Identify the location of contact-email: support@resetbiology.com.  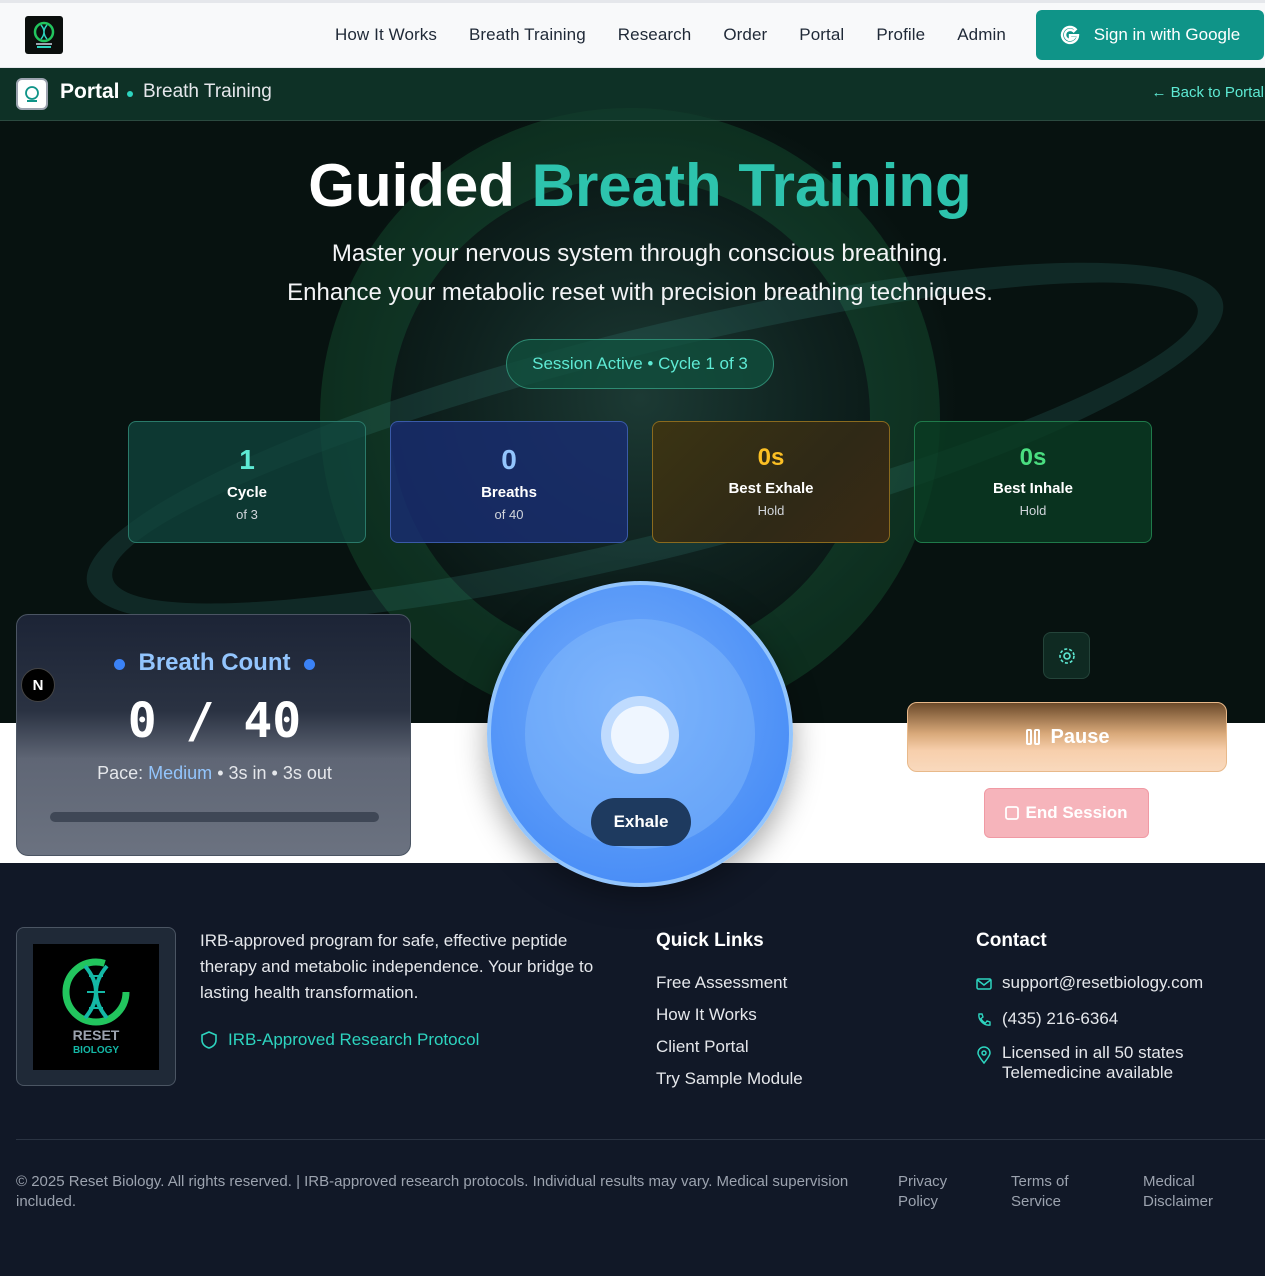
(1089, 983).